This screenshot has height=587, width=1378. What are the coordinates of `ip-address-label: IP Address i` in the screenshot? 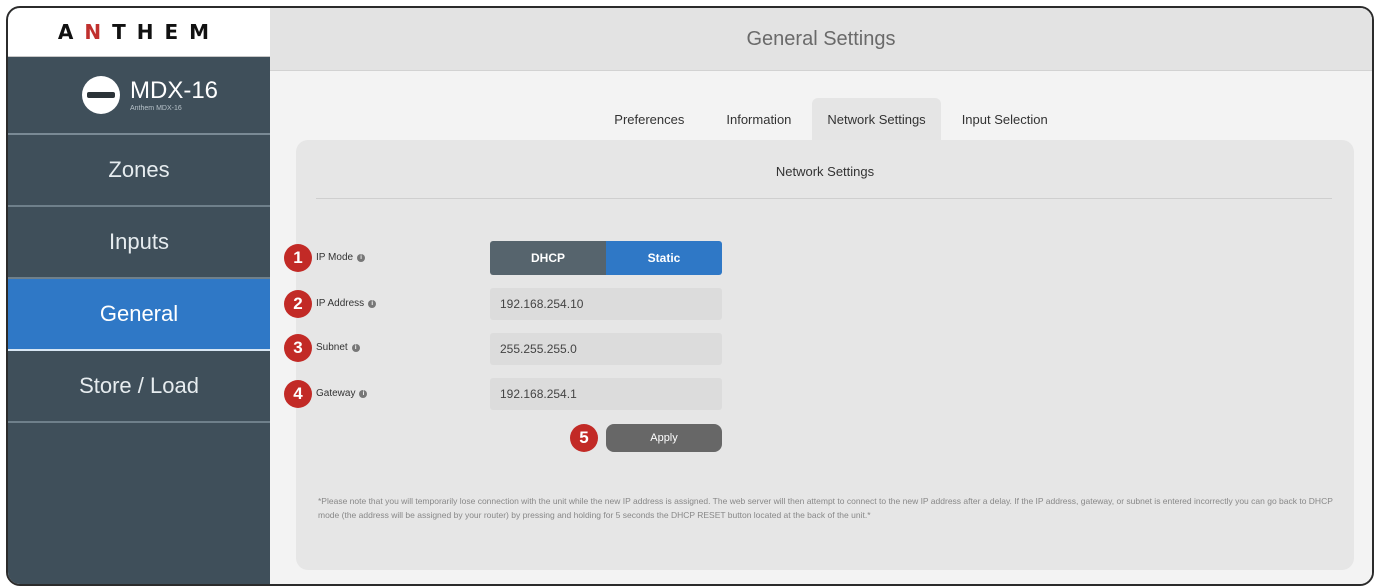 It's located at (346, 303).